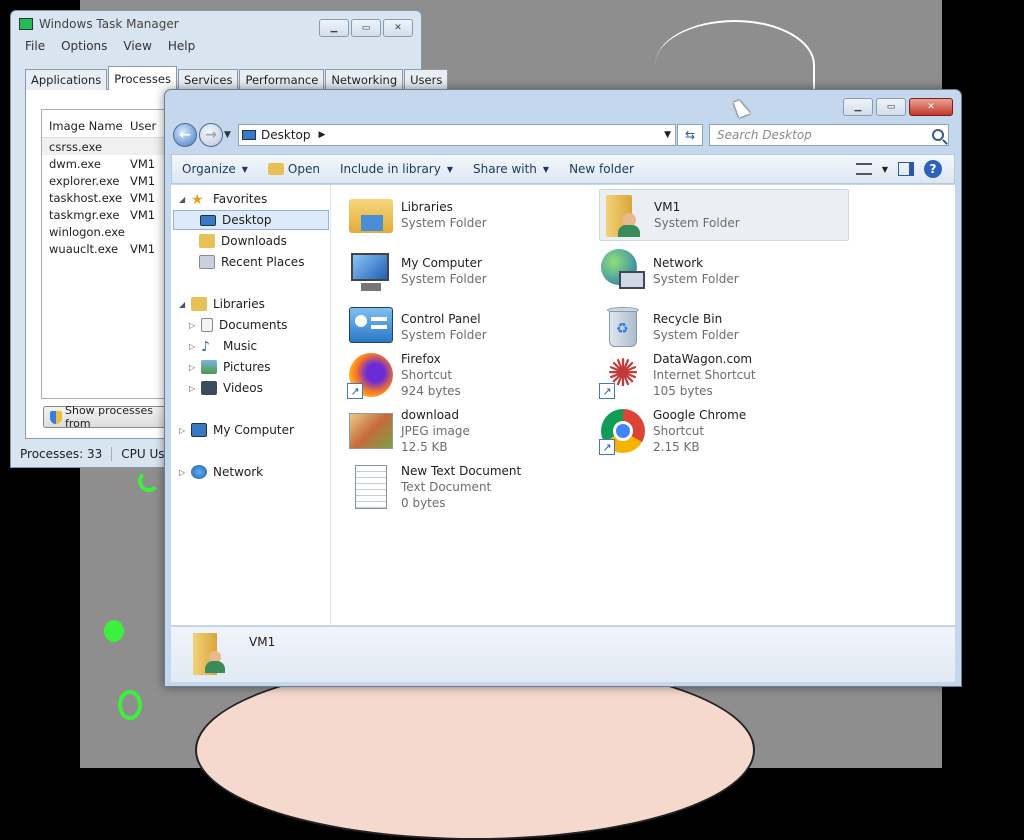 The width and height of the screenshot is (1024, 840). What do you see at coordinates (185, 135) in the screenshot?
I see `back-button: ←` at bounding box center [185, 135].